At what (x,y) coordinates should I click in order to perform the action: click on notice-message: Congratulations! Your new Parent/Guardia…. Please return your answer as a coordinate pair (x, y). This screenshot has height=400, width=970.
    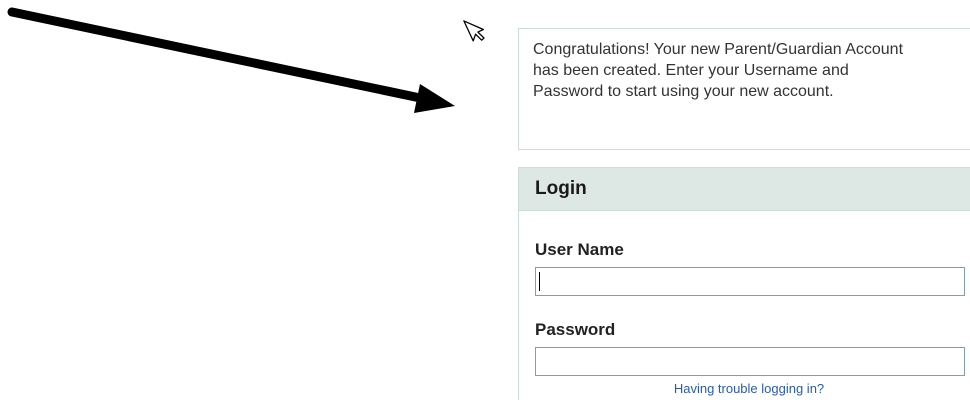
    Looking at the image, I should click on (718, 70).